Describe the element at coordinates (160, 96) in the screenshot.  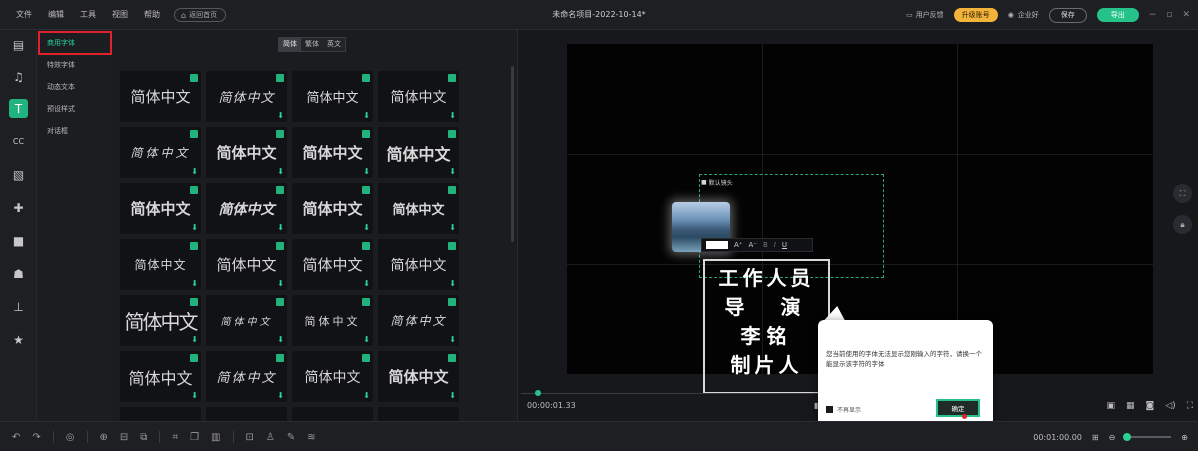
I see `font-tile: 简体中文` at that location.